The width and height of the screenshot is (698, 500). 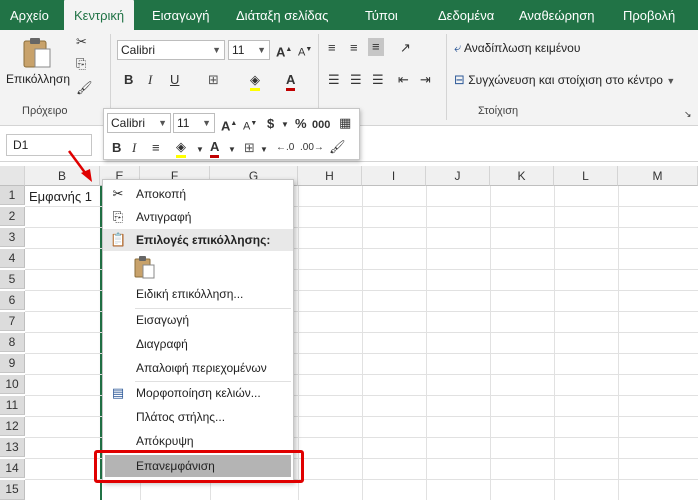 What do you see at coordinates (522, 176) in the screenshot?
I see `column-header-k: K` at bounding box center [522, 176].